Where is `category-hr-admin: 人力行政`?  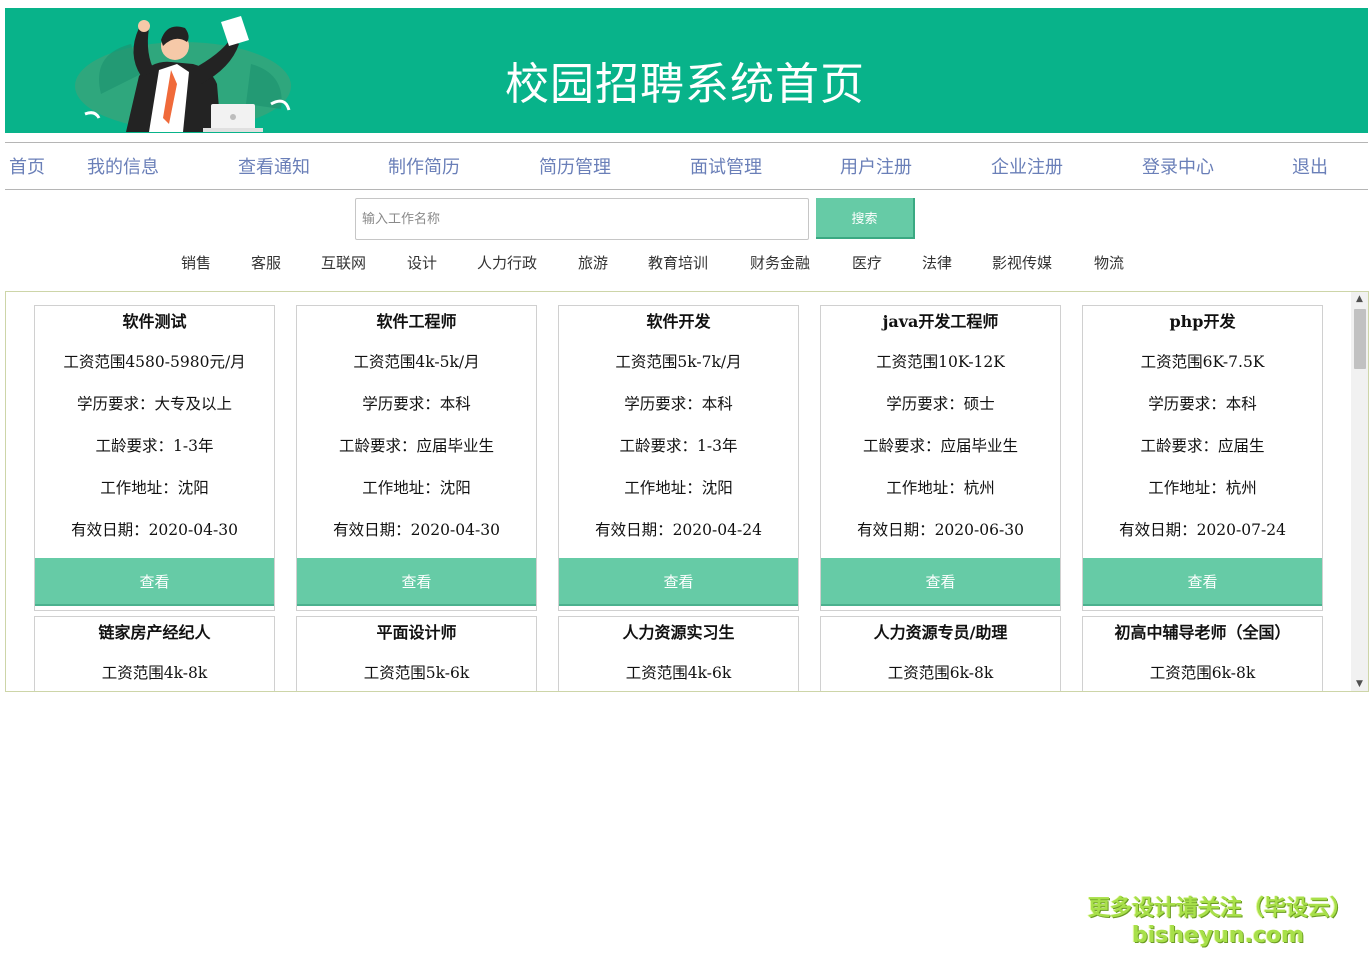 category-hr-admin: 人力行政 is located at coordinates (507, 262).